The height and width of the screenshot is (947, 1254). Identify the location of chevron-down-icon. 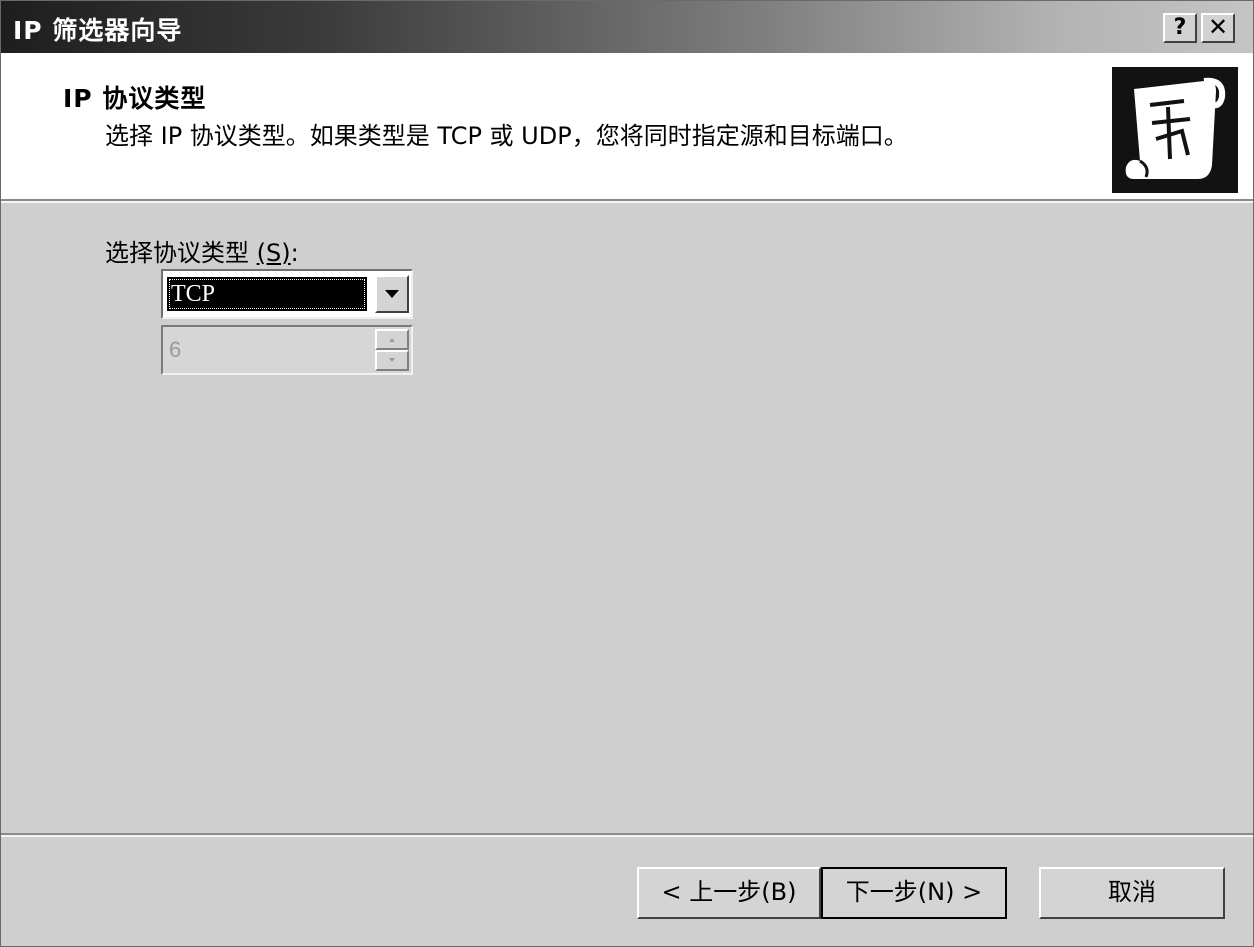
(392, 294).